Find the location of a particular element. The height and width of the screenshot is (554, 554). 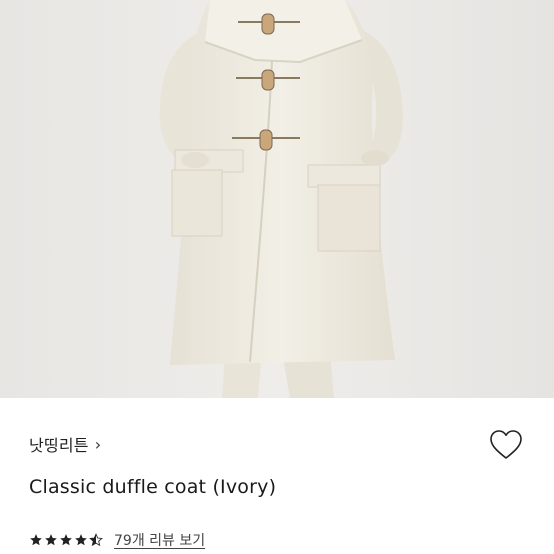

heart-outline-icon is located at coordinates (506, 444).